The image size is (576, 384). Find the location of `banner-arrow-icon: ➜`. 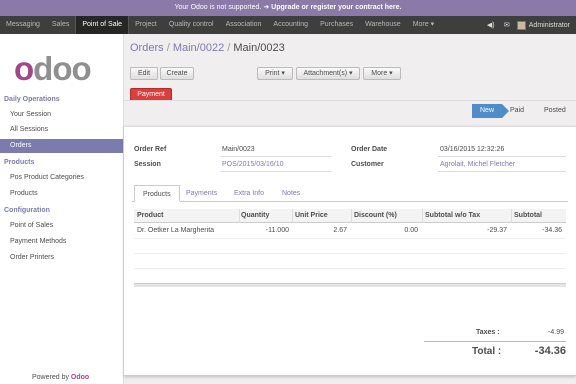

banner-arrow-icon: ➜ is located at coordinates (267, 7).